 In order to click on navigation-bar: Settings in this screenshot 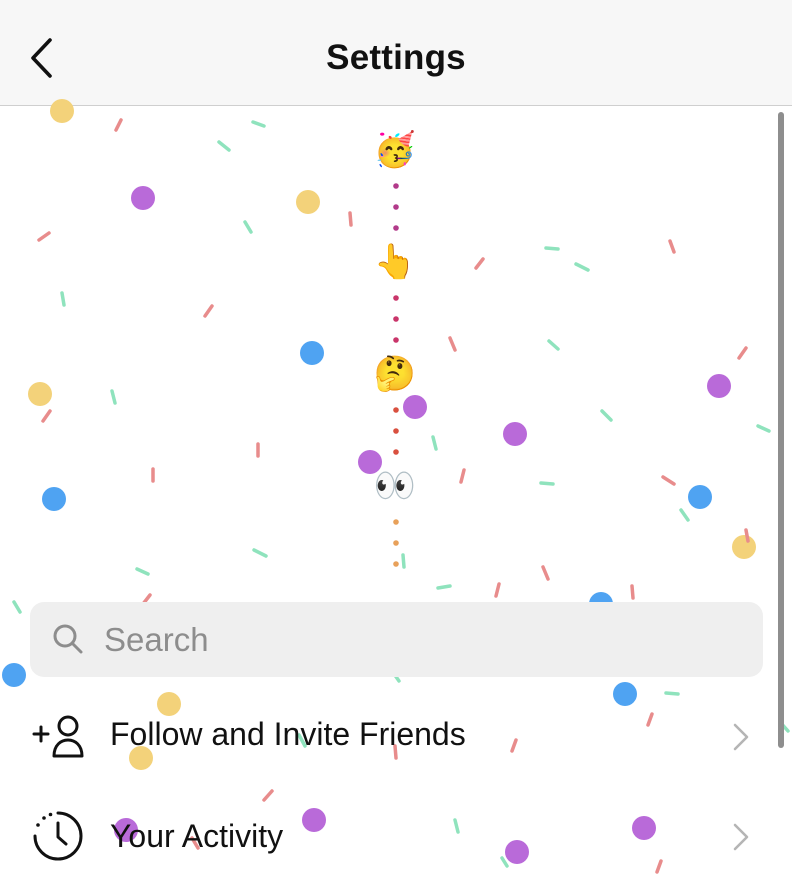, I will do `click(396, 53)`.